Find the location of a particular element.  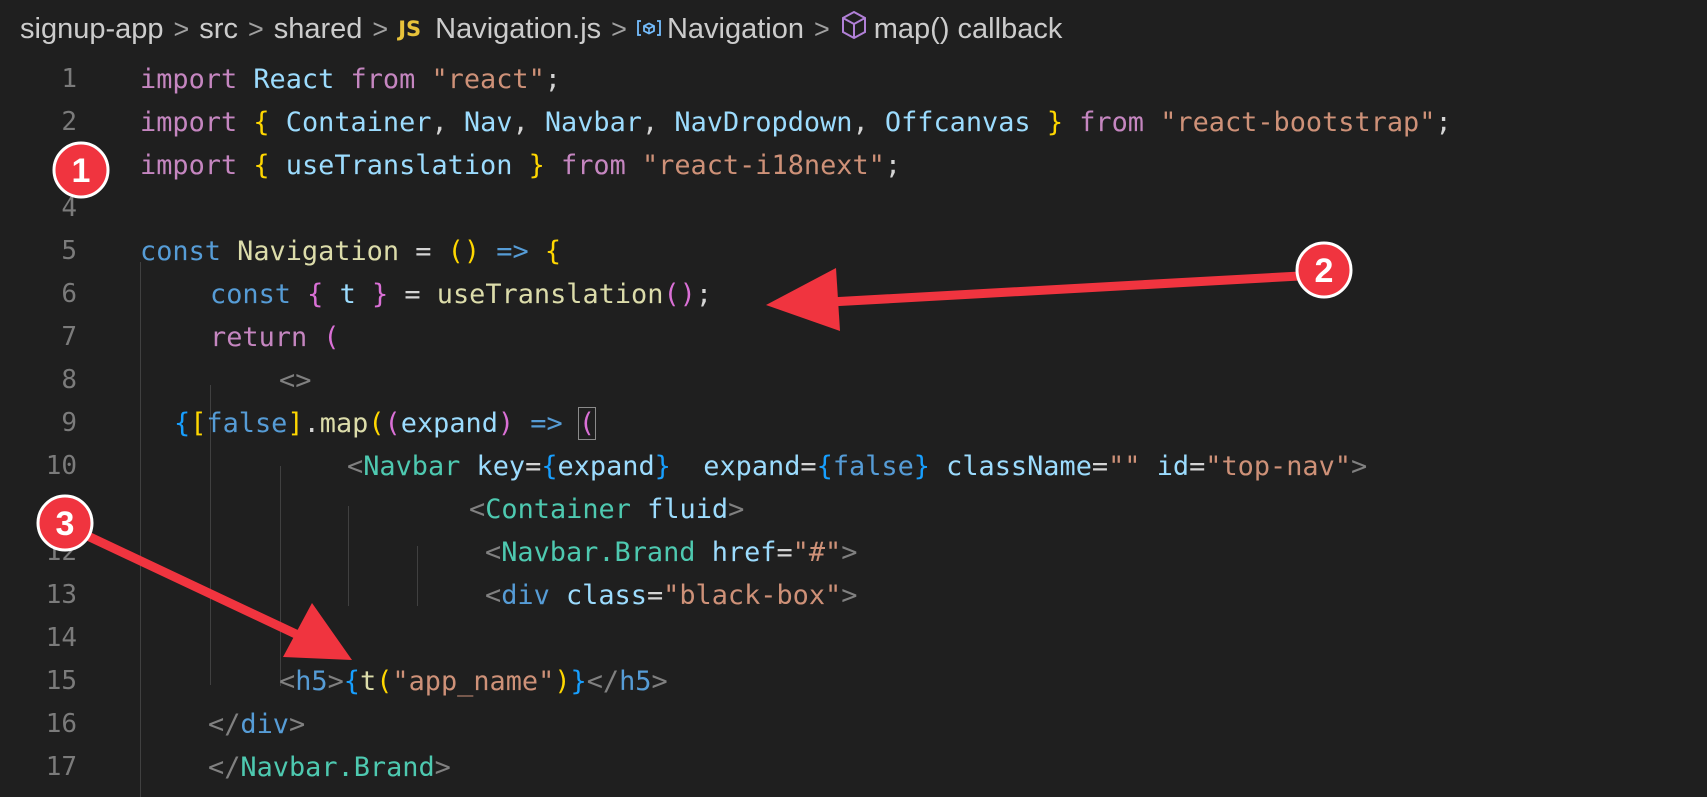

breadcrumb-item-signup-app: signup-app is located at coordinates (92, 29).